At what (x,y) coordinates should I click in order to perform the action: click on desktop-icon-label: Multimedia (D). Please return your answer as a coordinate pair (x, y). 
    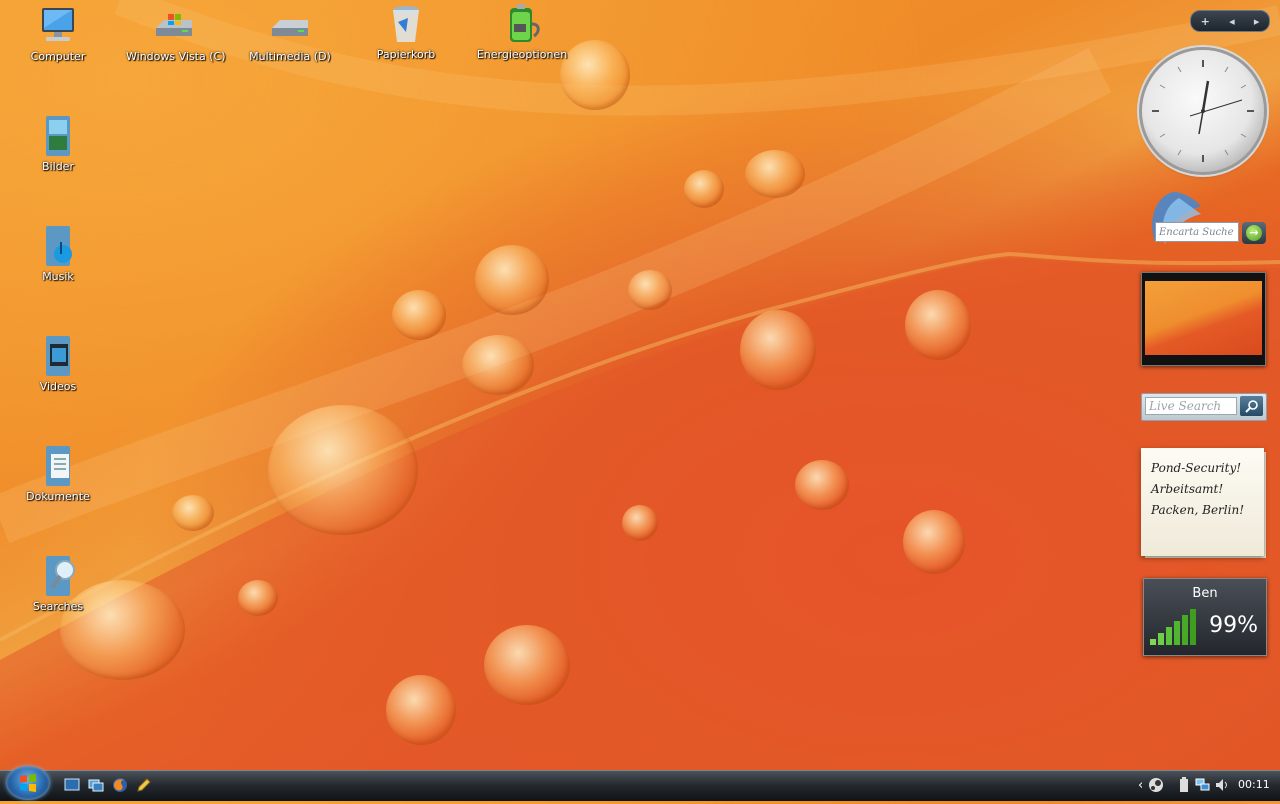
    Looking at the image, I should click on (290, 56).